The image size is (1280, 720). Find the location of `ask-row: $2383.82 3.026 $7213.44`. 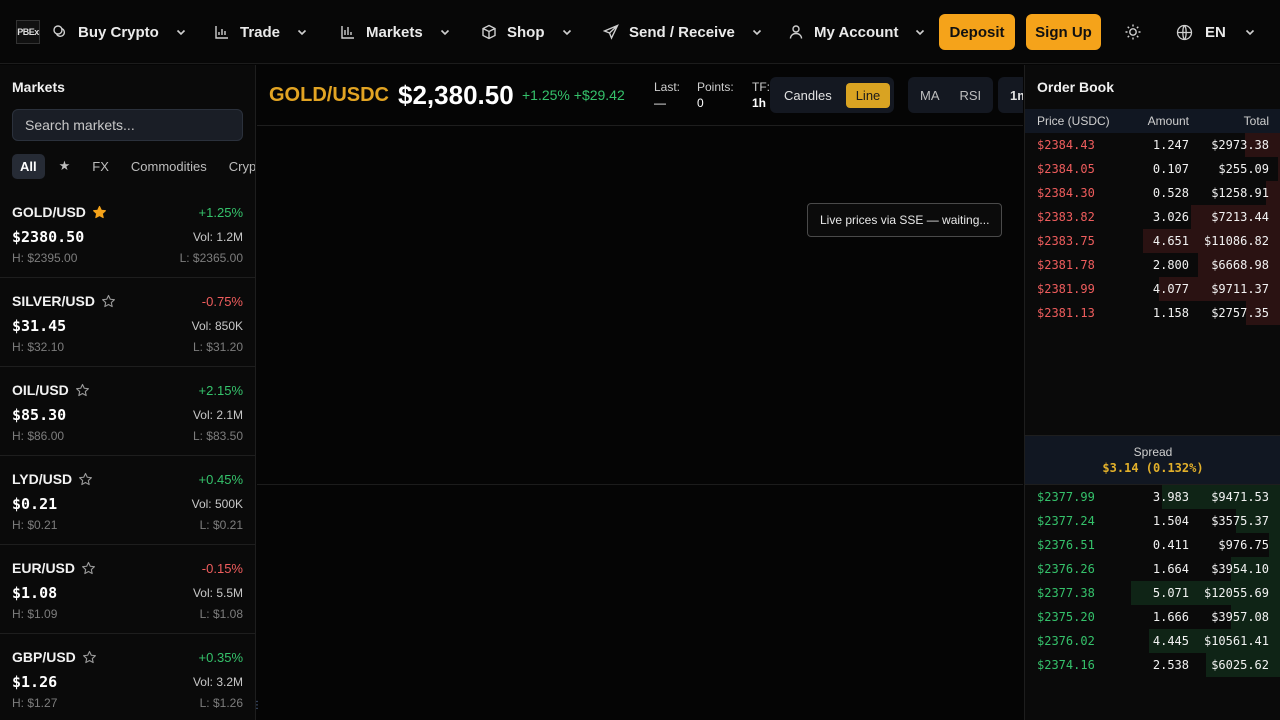

ask-row: $2383.82 3.026 $7213.44 is located at coordinates (1152, 217).